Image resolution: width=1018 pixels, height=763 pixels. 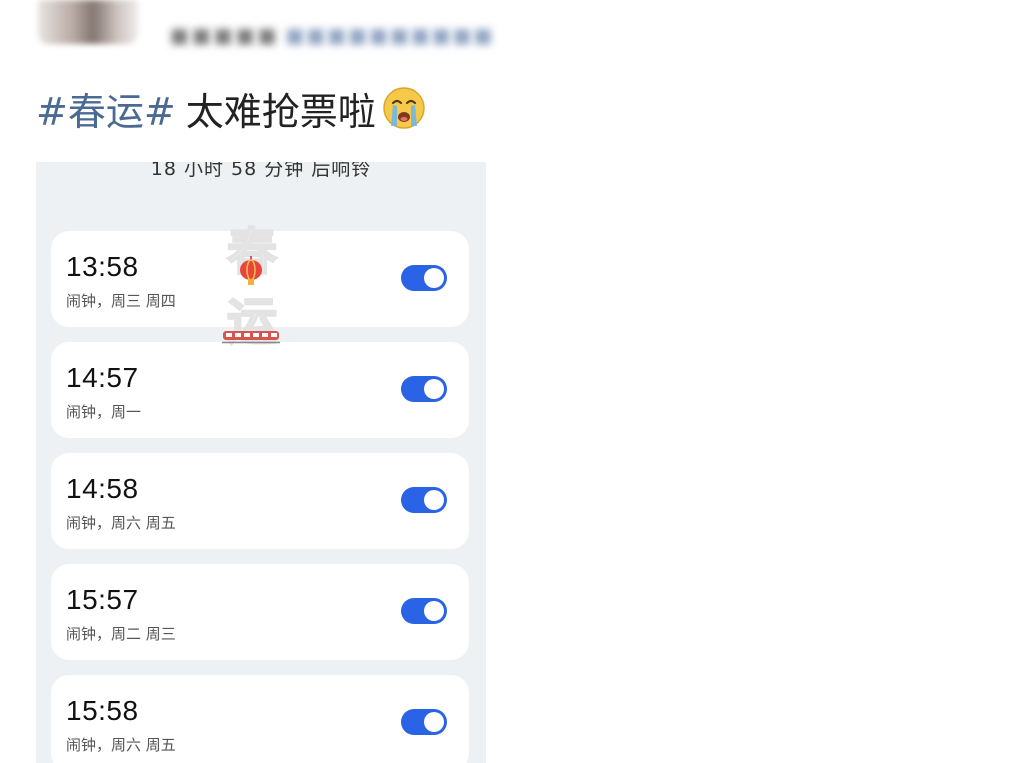 I want to click on alarm-label: 闹钟，周一, so click(x=104, y=412).